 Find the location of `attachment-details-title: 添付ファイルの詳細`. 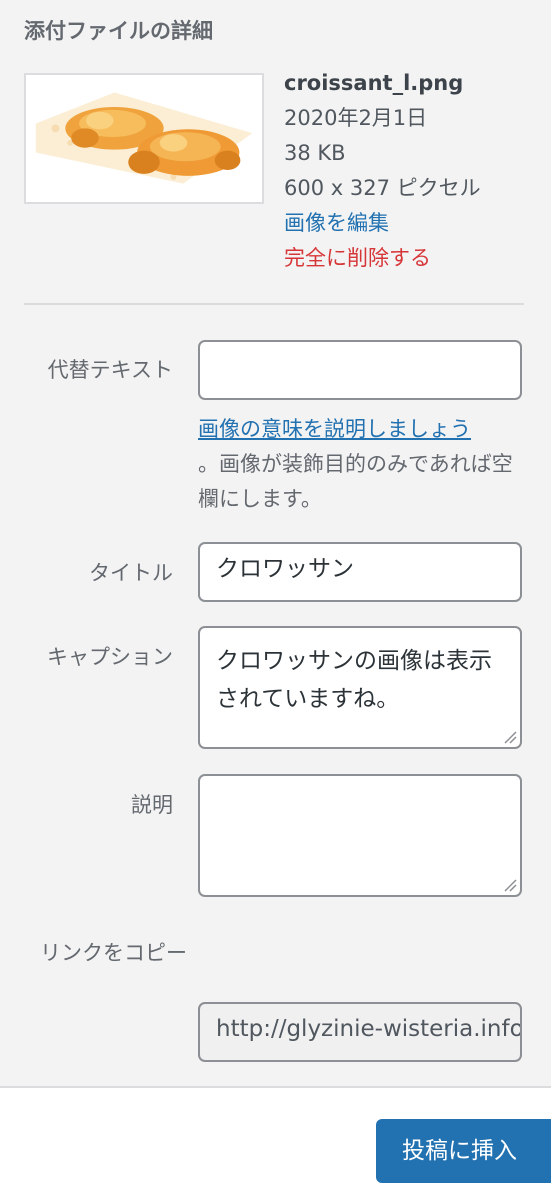

attachment-details-title: 添付ファイルの詳細 is located at coordinates (118, 31).